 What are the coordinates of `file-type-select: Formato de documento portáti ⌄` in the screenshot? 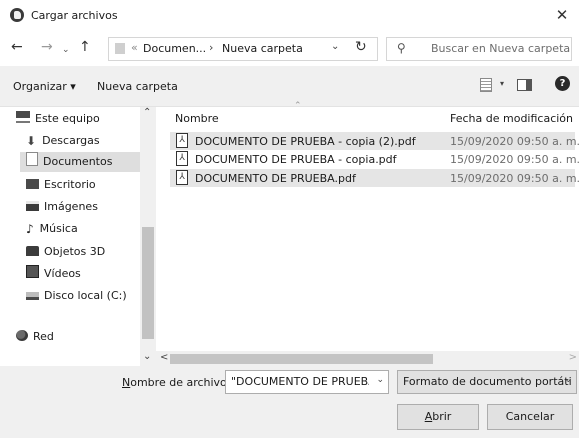 It's located at (487, 382).